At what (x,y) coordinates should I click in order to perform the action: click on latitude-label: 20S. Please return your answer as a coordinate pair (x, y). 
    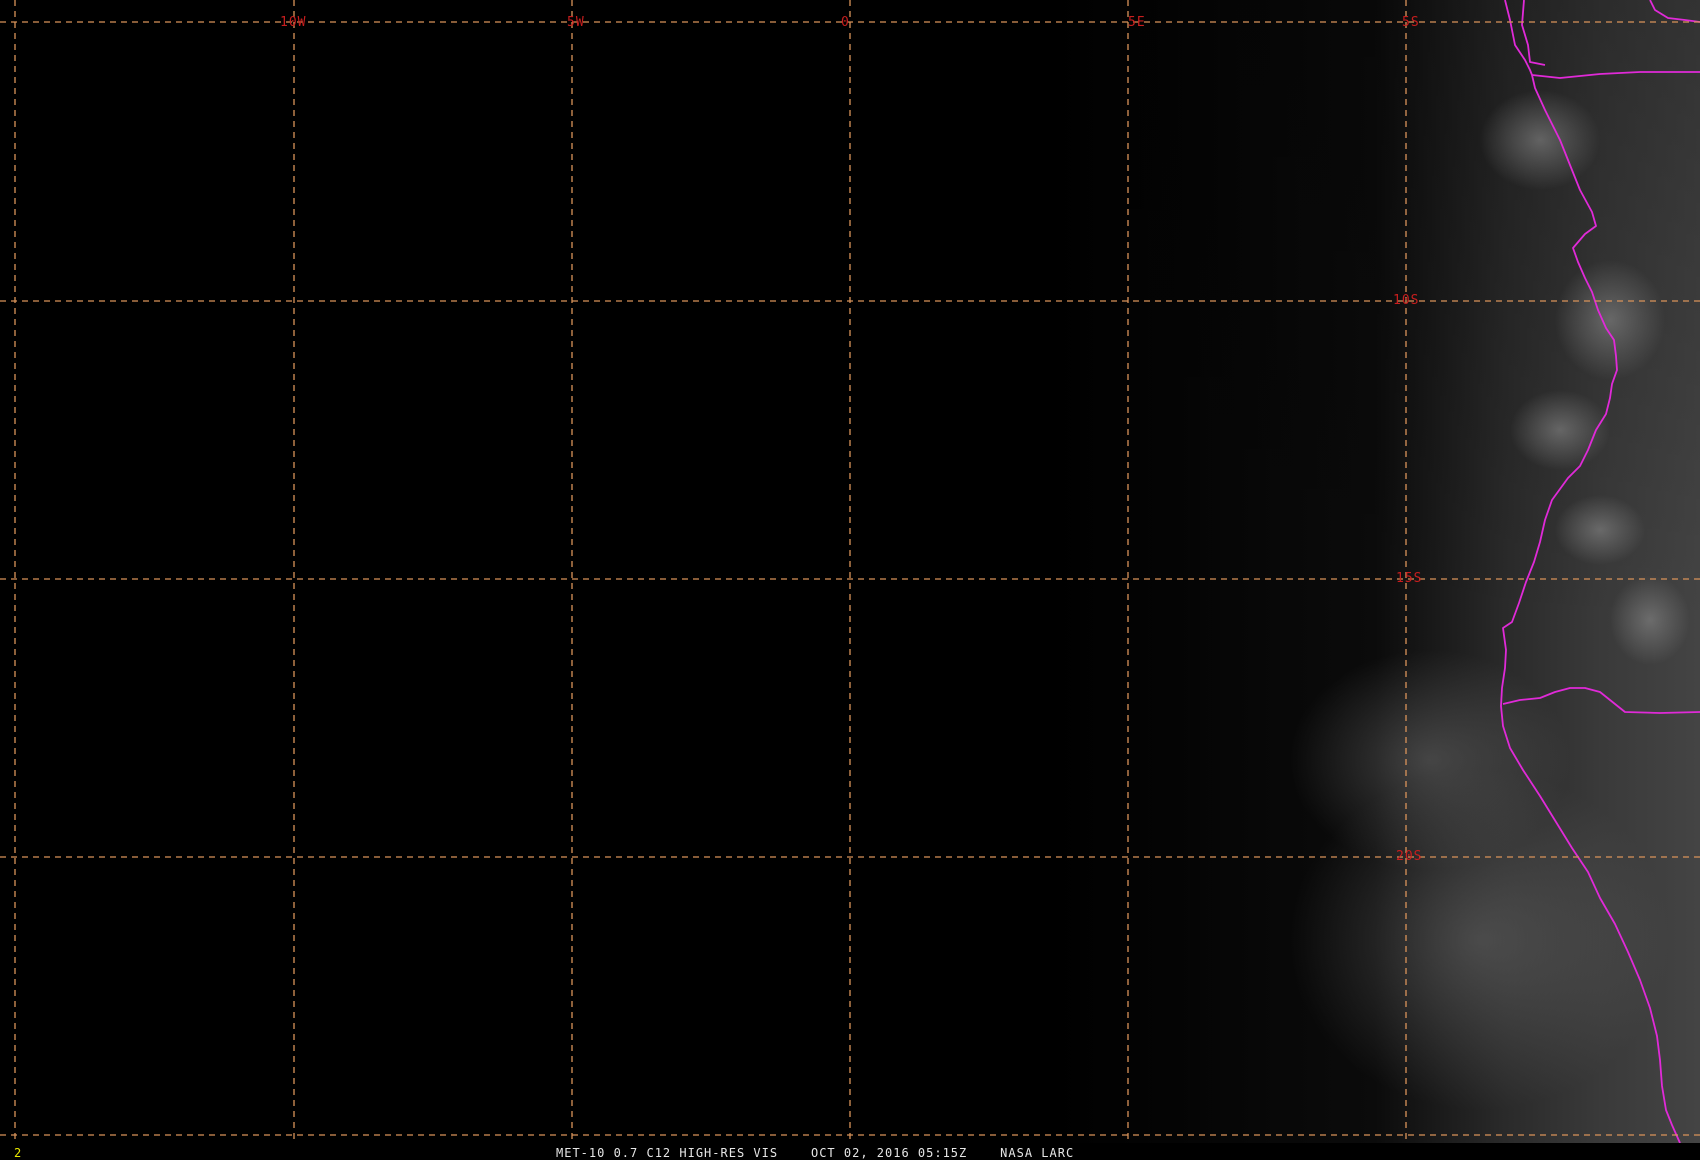
    Looking at the image, I should click on (1409, 856).